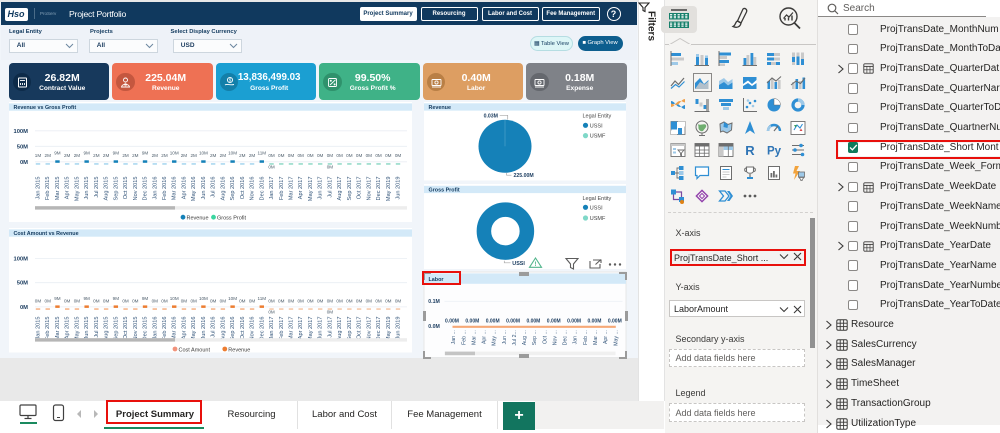 This screenshot has width=1000, height=433. Describe the element at coordinates (349, 328) in the screenshot. I see `svg-text: Sep 2017` at that location.